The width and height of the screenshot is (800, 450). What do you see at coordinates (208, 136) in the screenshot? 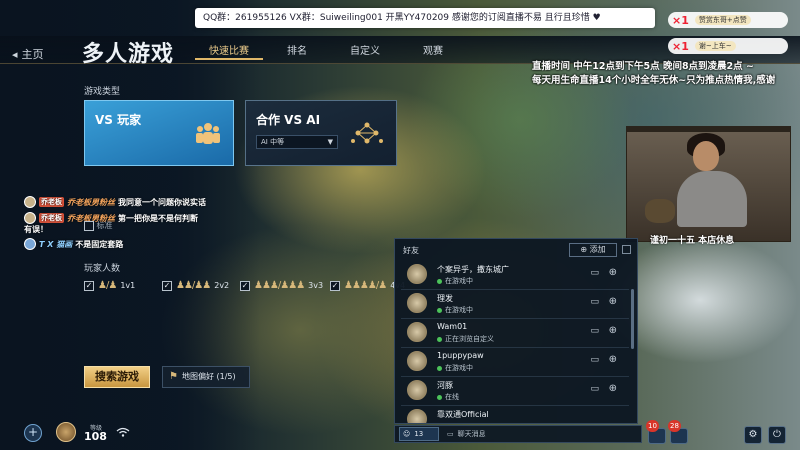
I see `players-group-icon` at bounding box center [208, 136].